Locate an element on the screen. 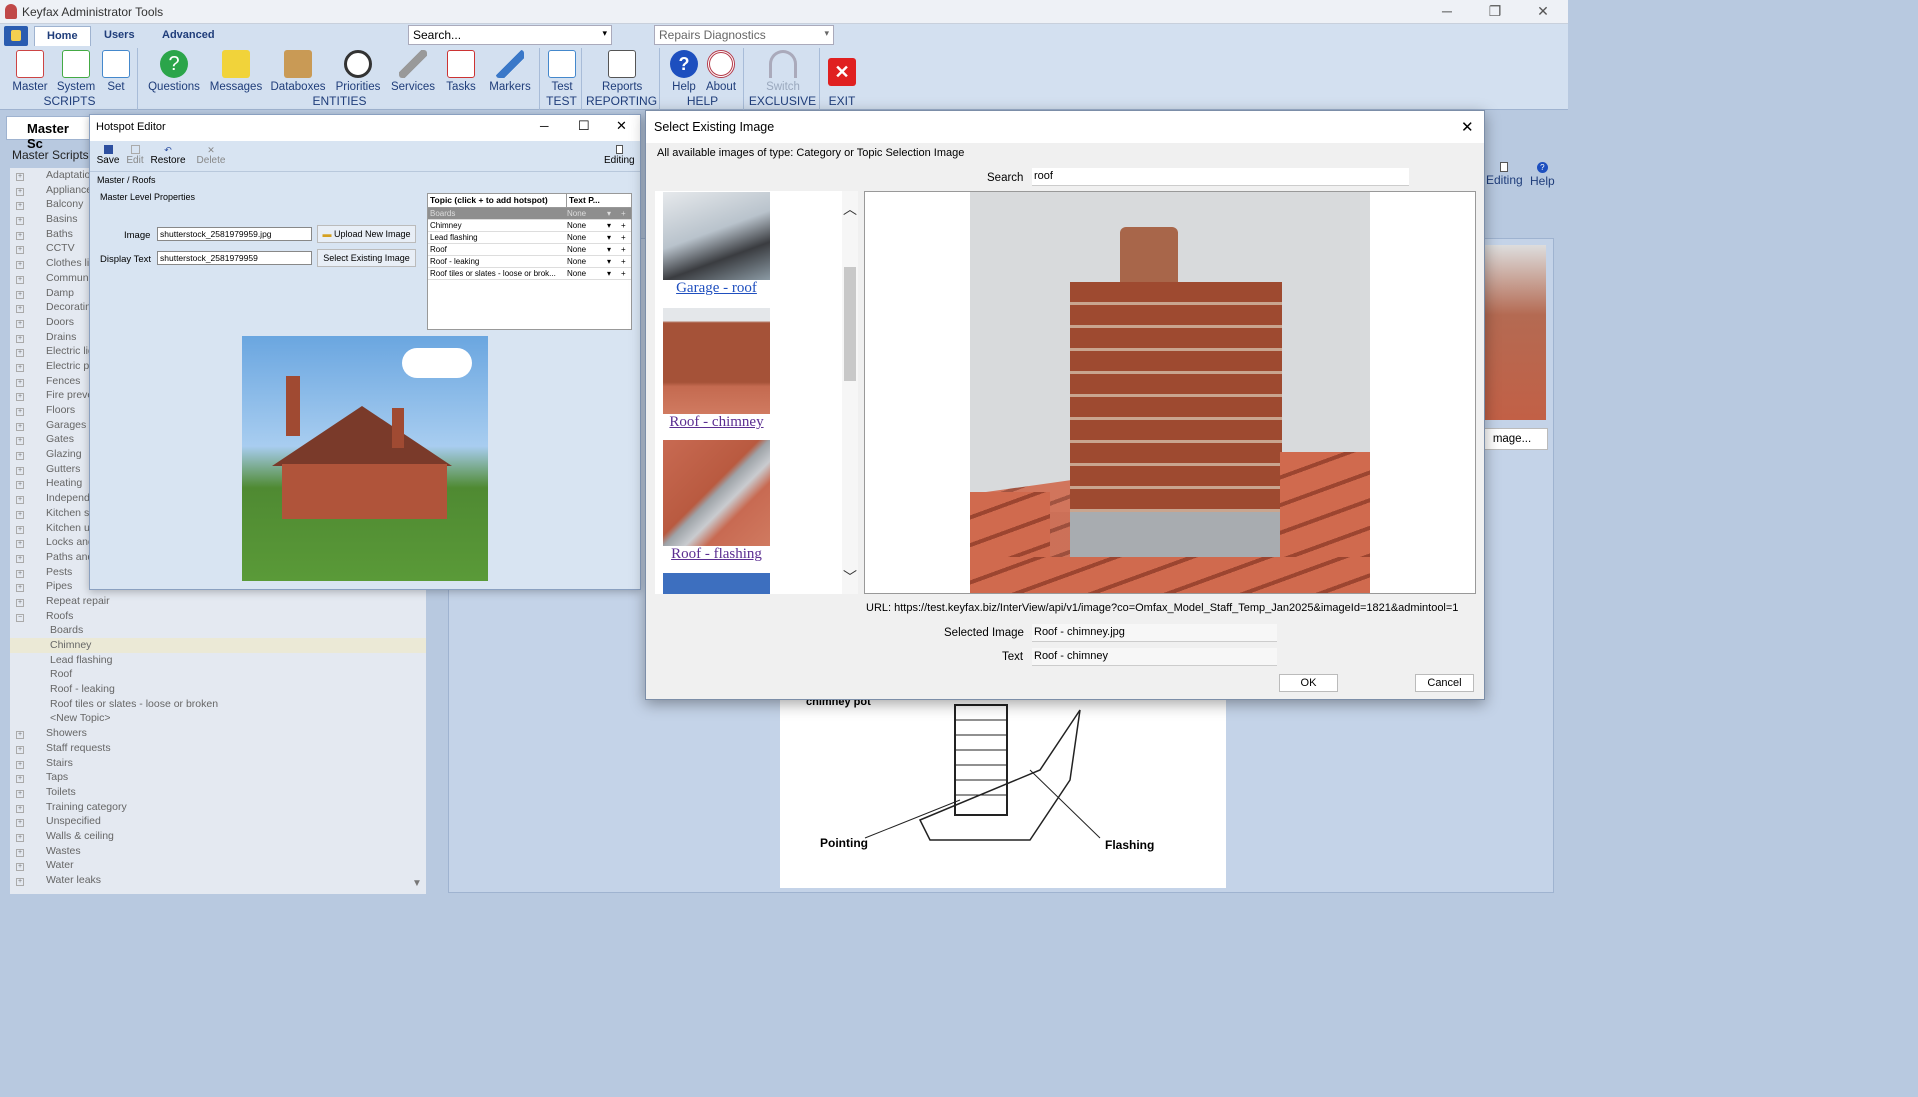  messages-button: Messages is located at coordinates (236, 71).